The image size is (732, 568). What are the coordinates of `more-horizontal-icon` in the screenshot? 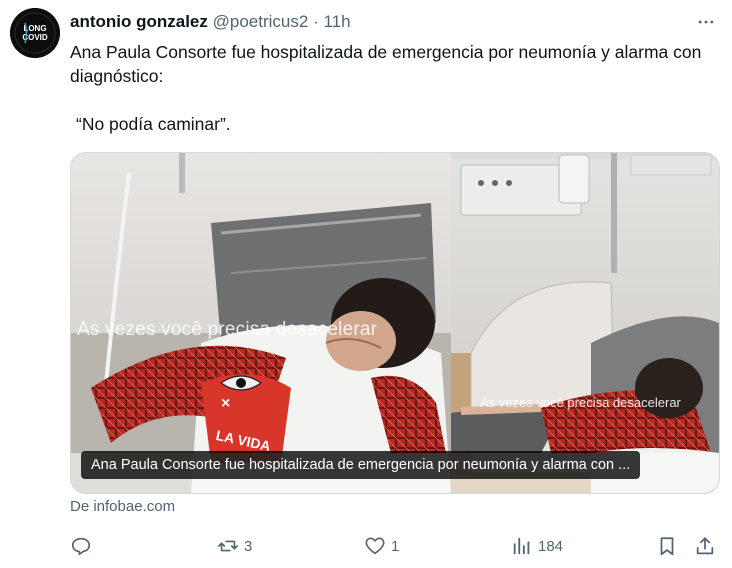 It's located at (706, 22).